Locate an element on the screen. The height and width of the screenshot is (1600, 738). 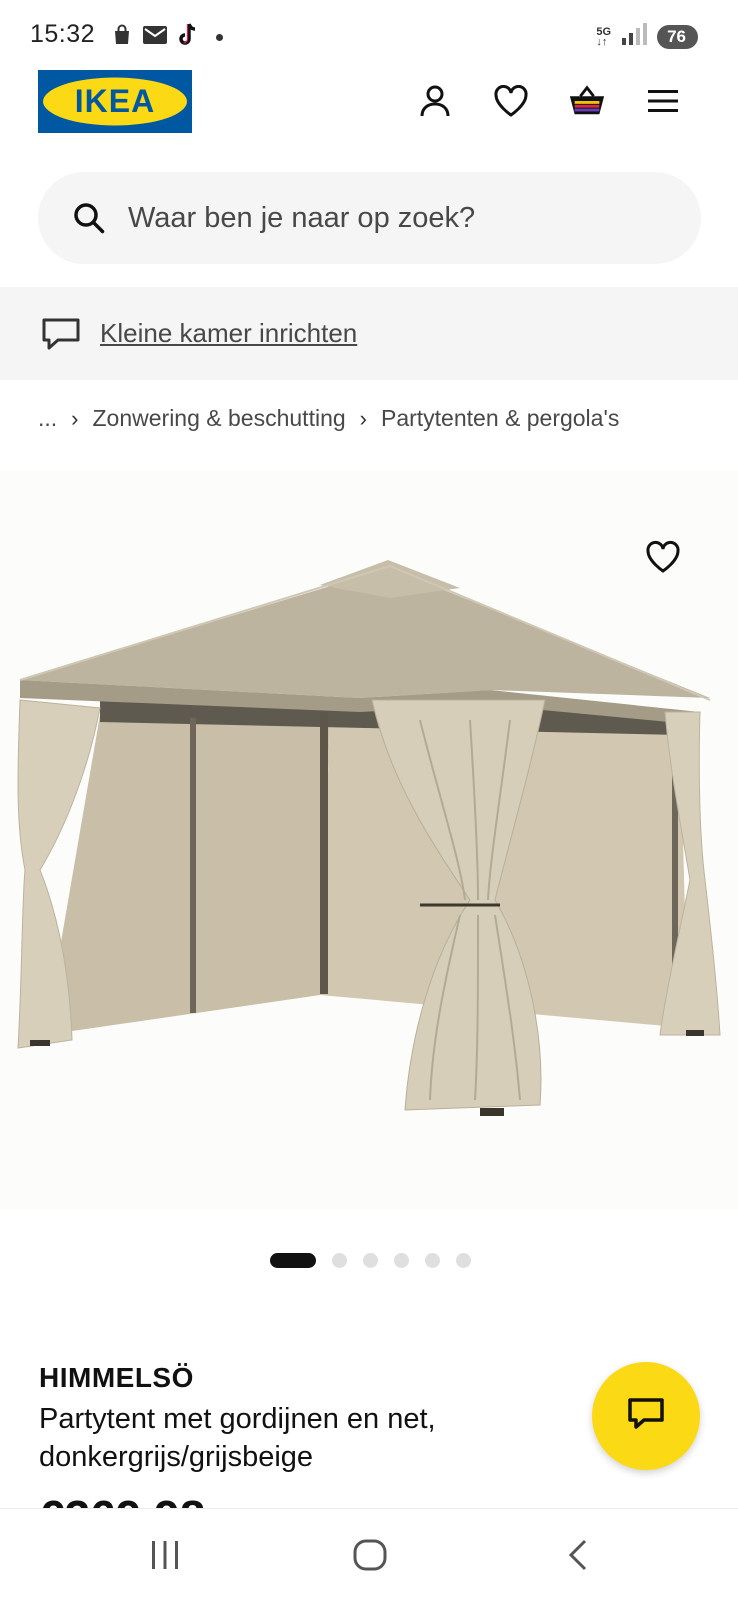
product-name: HIMMELSÖ is located at coordinates (116, 1377).